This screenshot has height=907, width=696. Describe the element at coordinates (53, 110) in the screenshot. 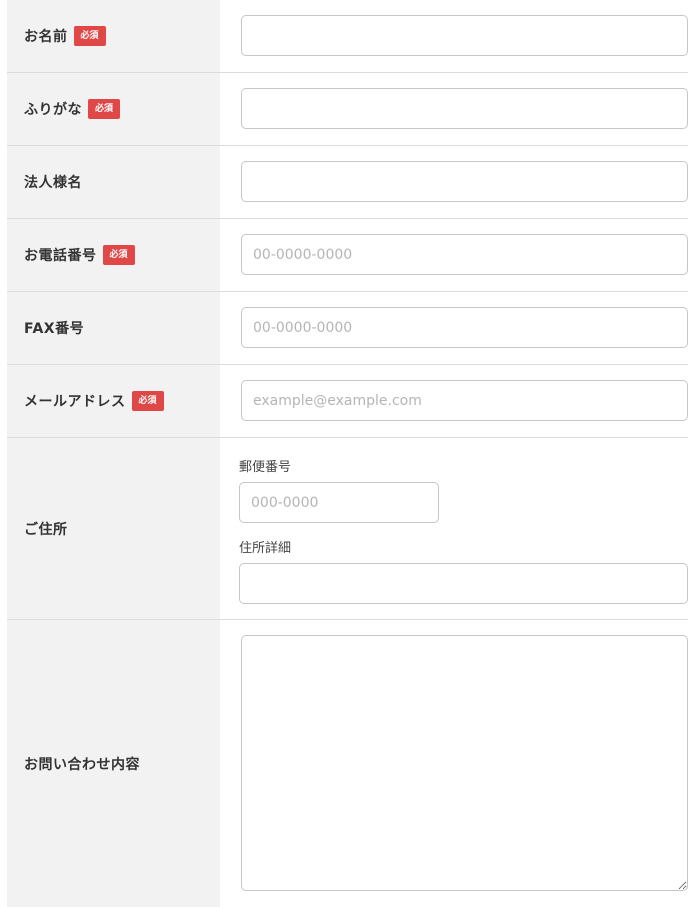

I see `kana-label: ふりがな` at that location.